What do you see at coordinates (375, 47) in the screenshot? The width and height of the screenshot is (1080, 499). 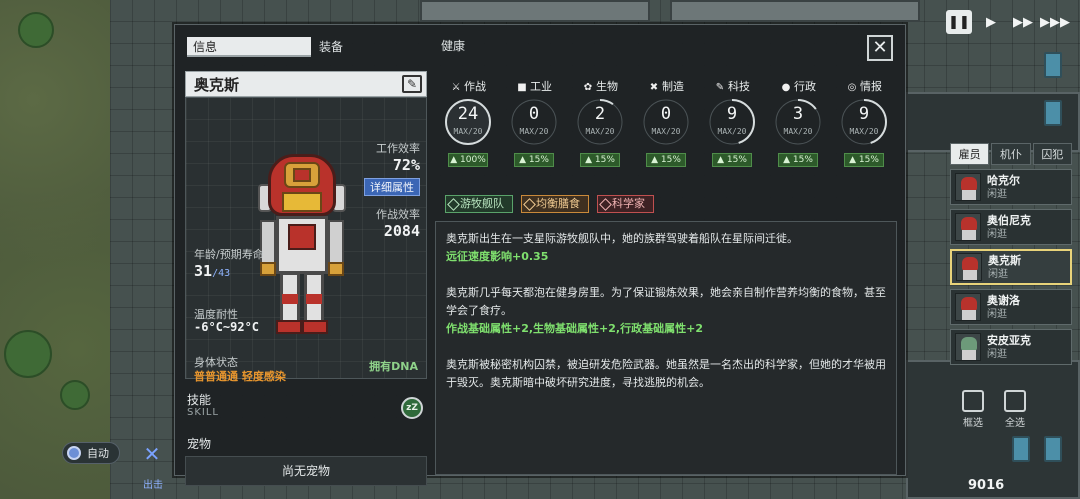 I see `tab-equipment: 装备` at bounding box center [375, 47].